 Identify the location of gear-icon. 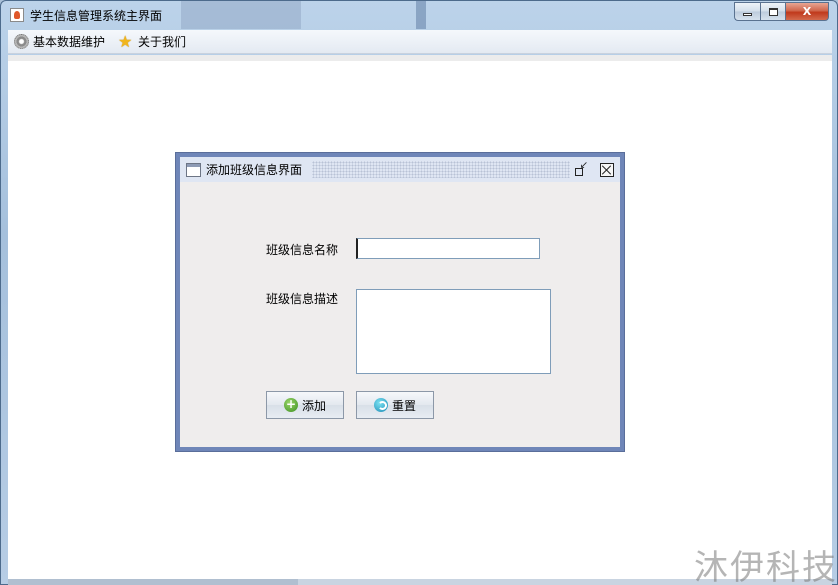
(21, 41).